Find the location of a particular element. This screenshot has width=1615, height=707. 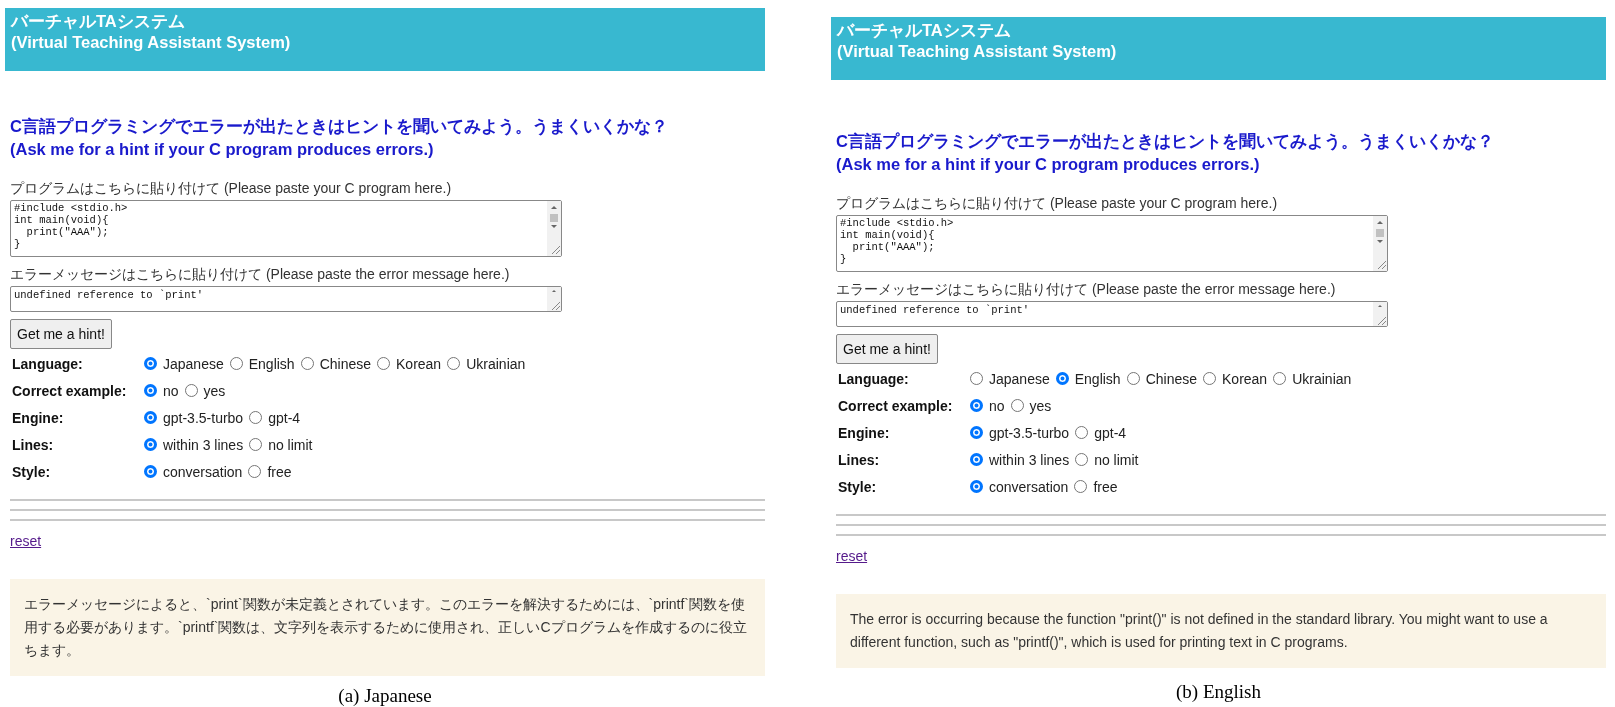

figure-caption: (b) English is located at coordinates (1218, 692).